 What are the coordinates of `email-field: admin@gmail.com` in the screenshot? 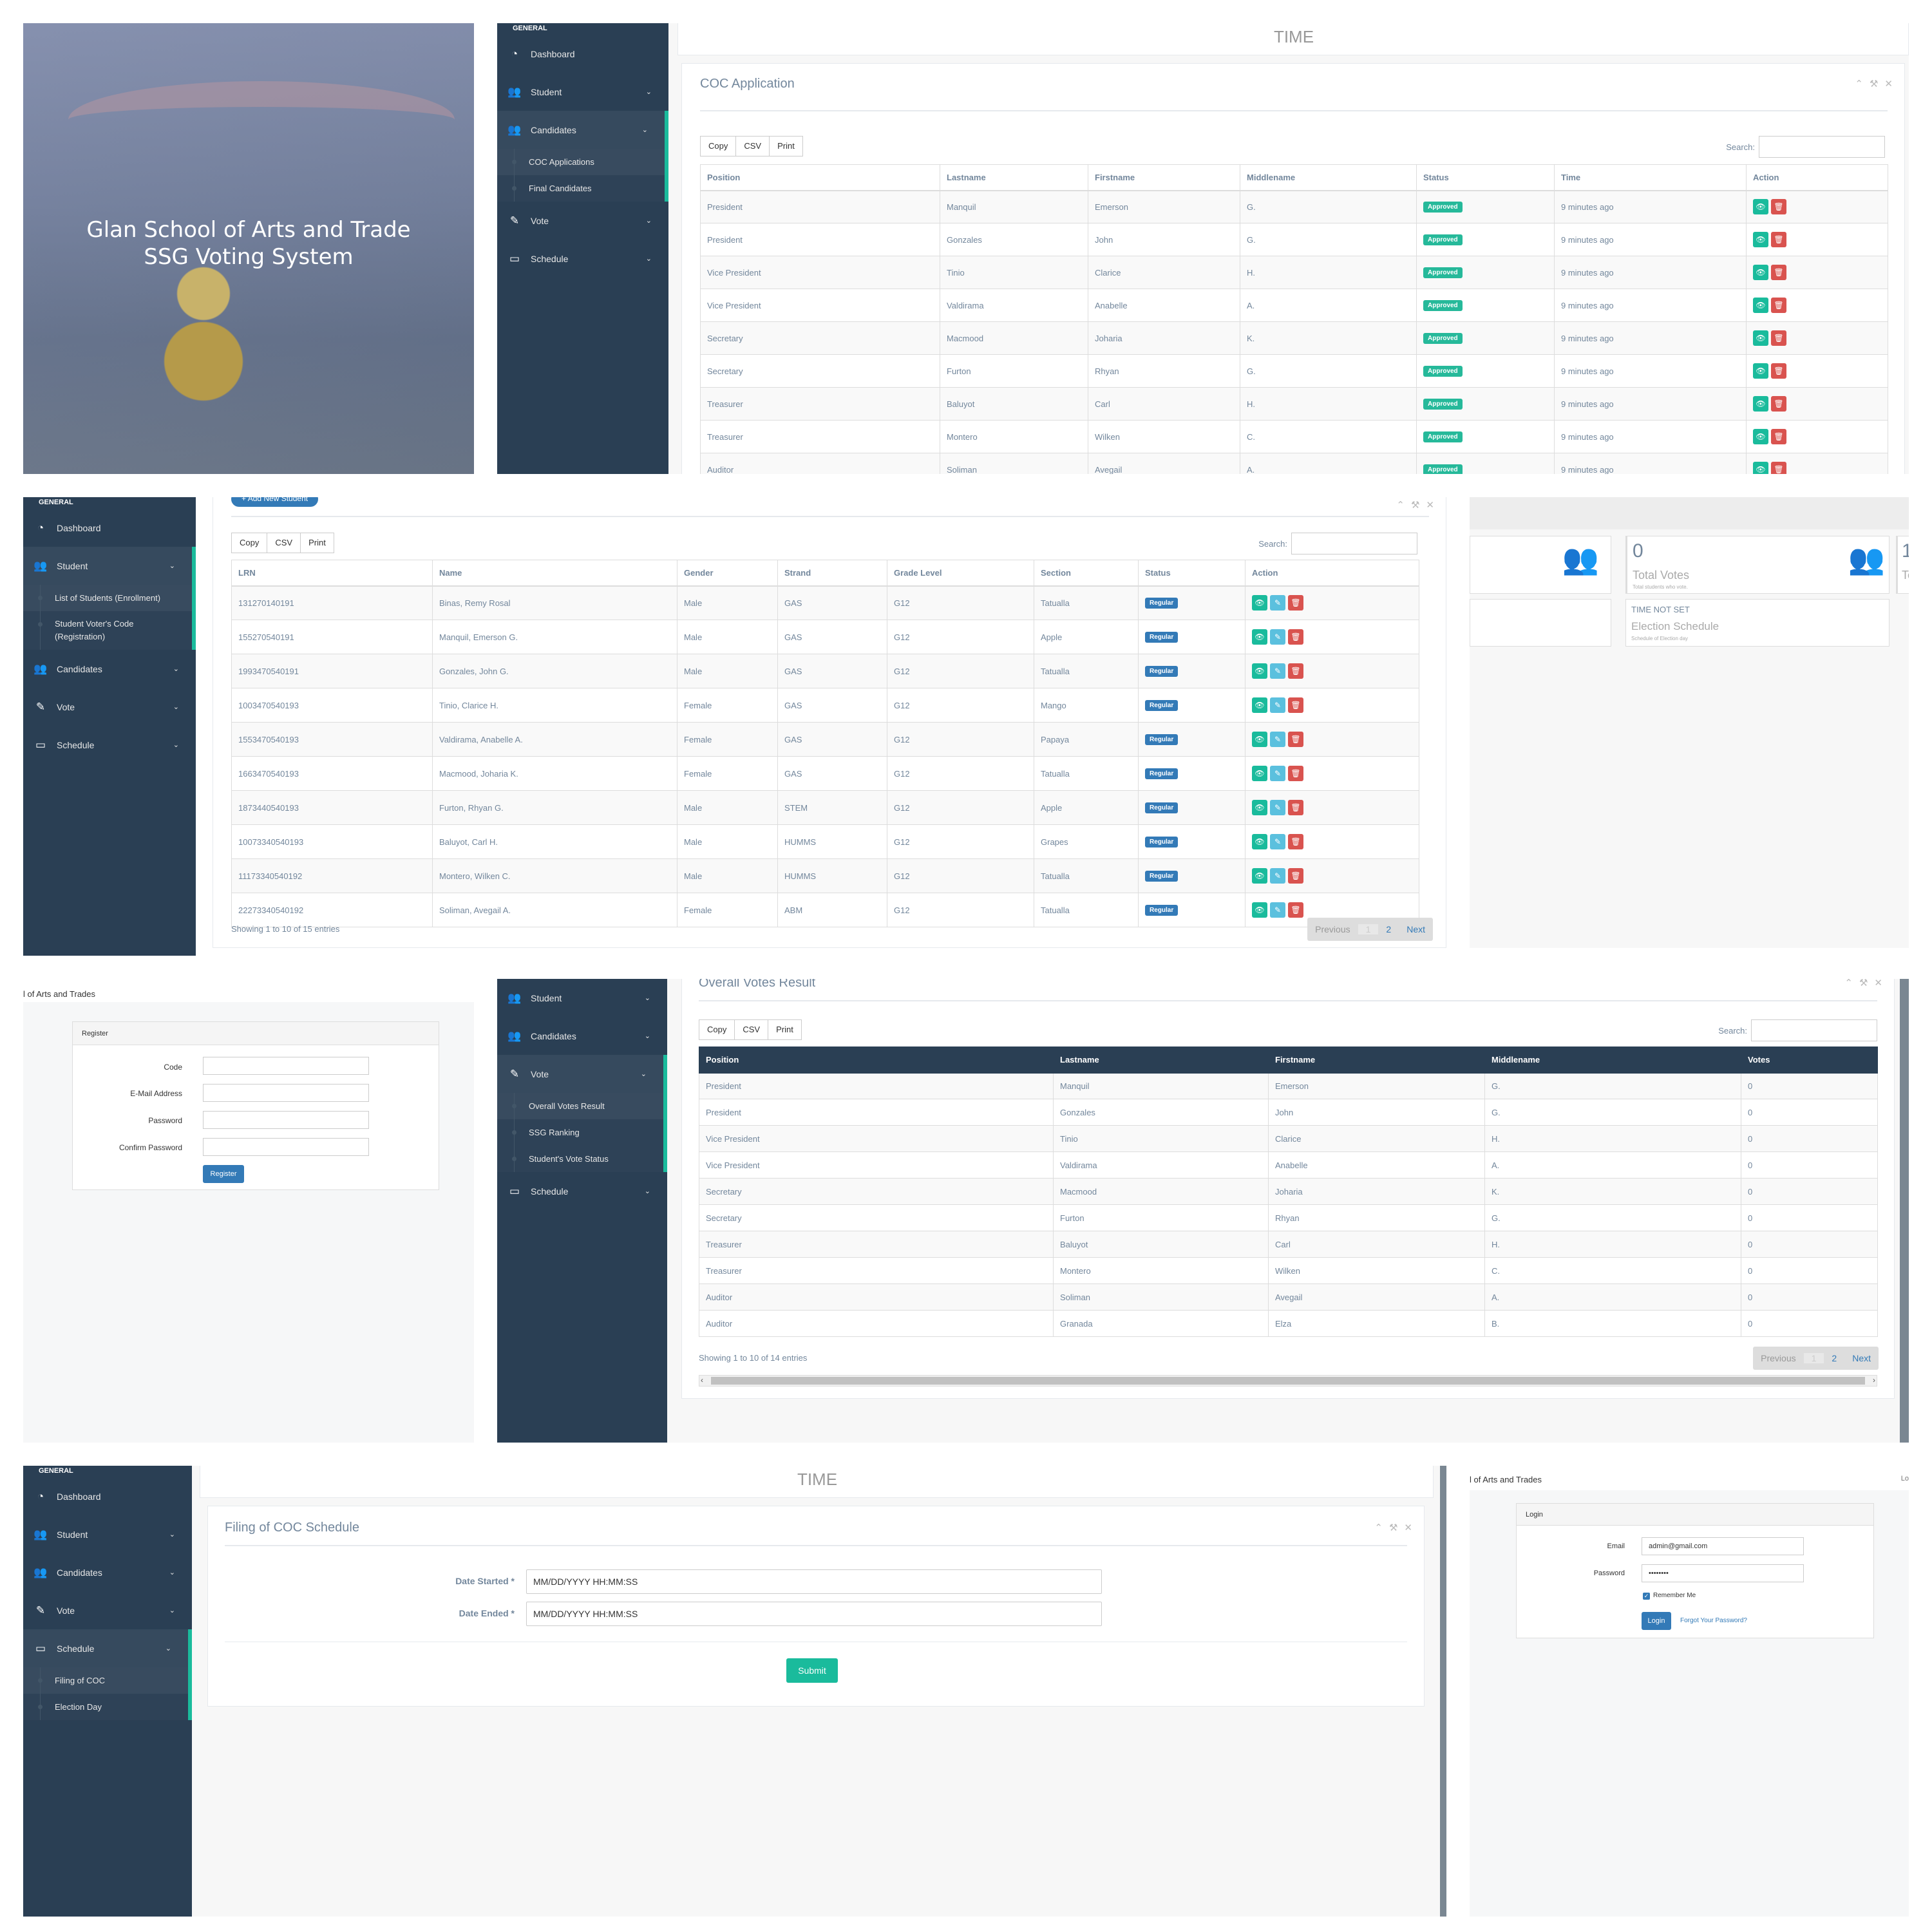 It's located at (1723, 1546).